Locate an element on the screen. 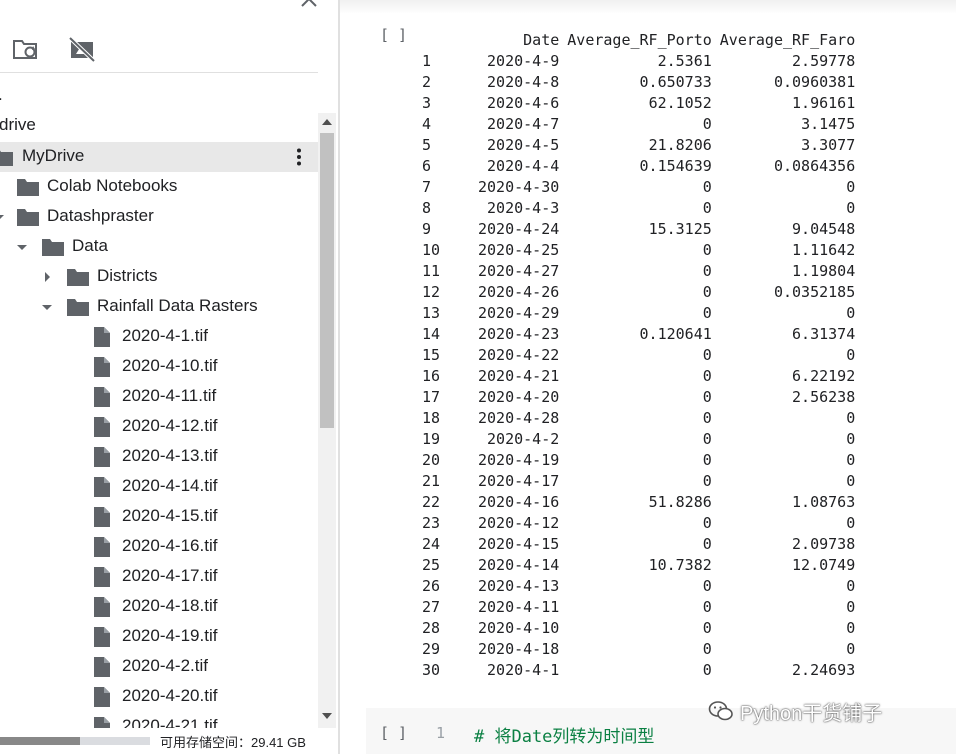 Image resolution: width=956 pixels, height=754 pixels. more-vert-icon is located at coordinates (299, 157).